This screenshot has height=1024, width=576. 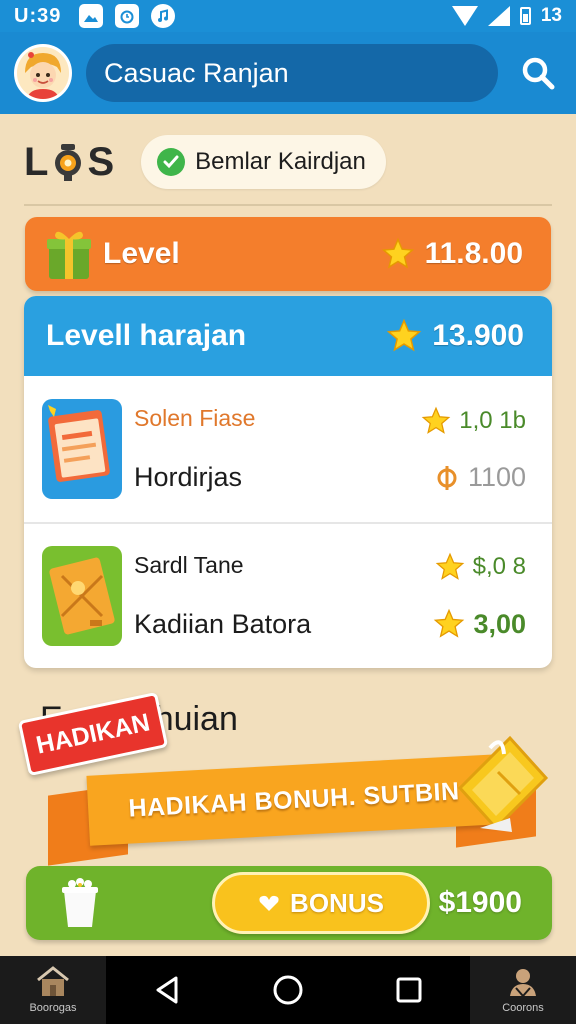 What do you see at coordinates (82, 596) in the screenshot?
I see `ticket-folder-icon` at bounding box center [82, 596].